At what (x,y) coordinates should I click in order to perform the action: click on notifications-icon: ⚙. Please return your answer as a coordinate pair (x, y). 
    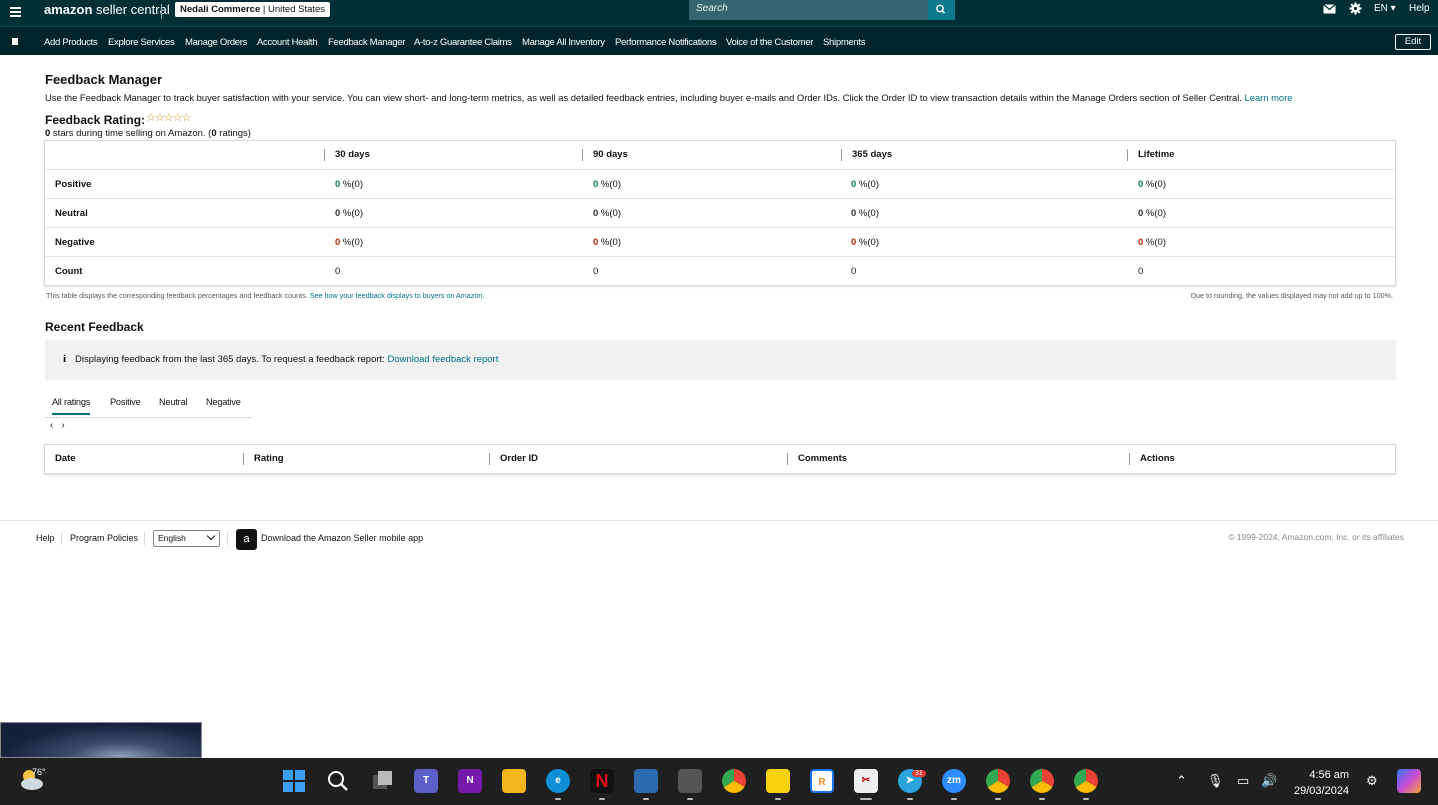
    Looking at the image, I should click on (1372, 781).